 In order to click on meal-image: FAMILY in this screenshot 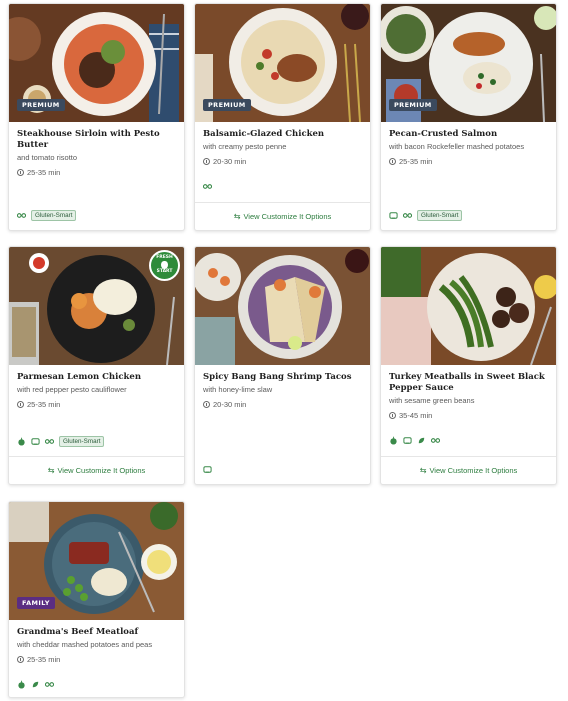, I will do `click(96, 561)`.